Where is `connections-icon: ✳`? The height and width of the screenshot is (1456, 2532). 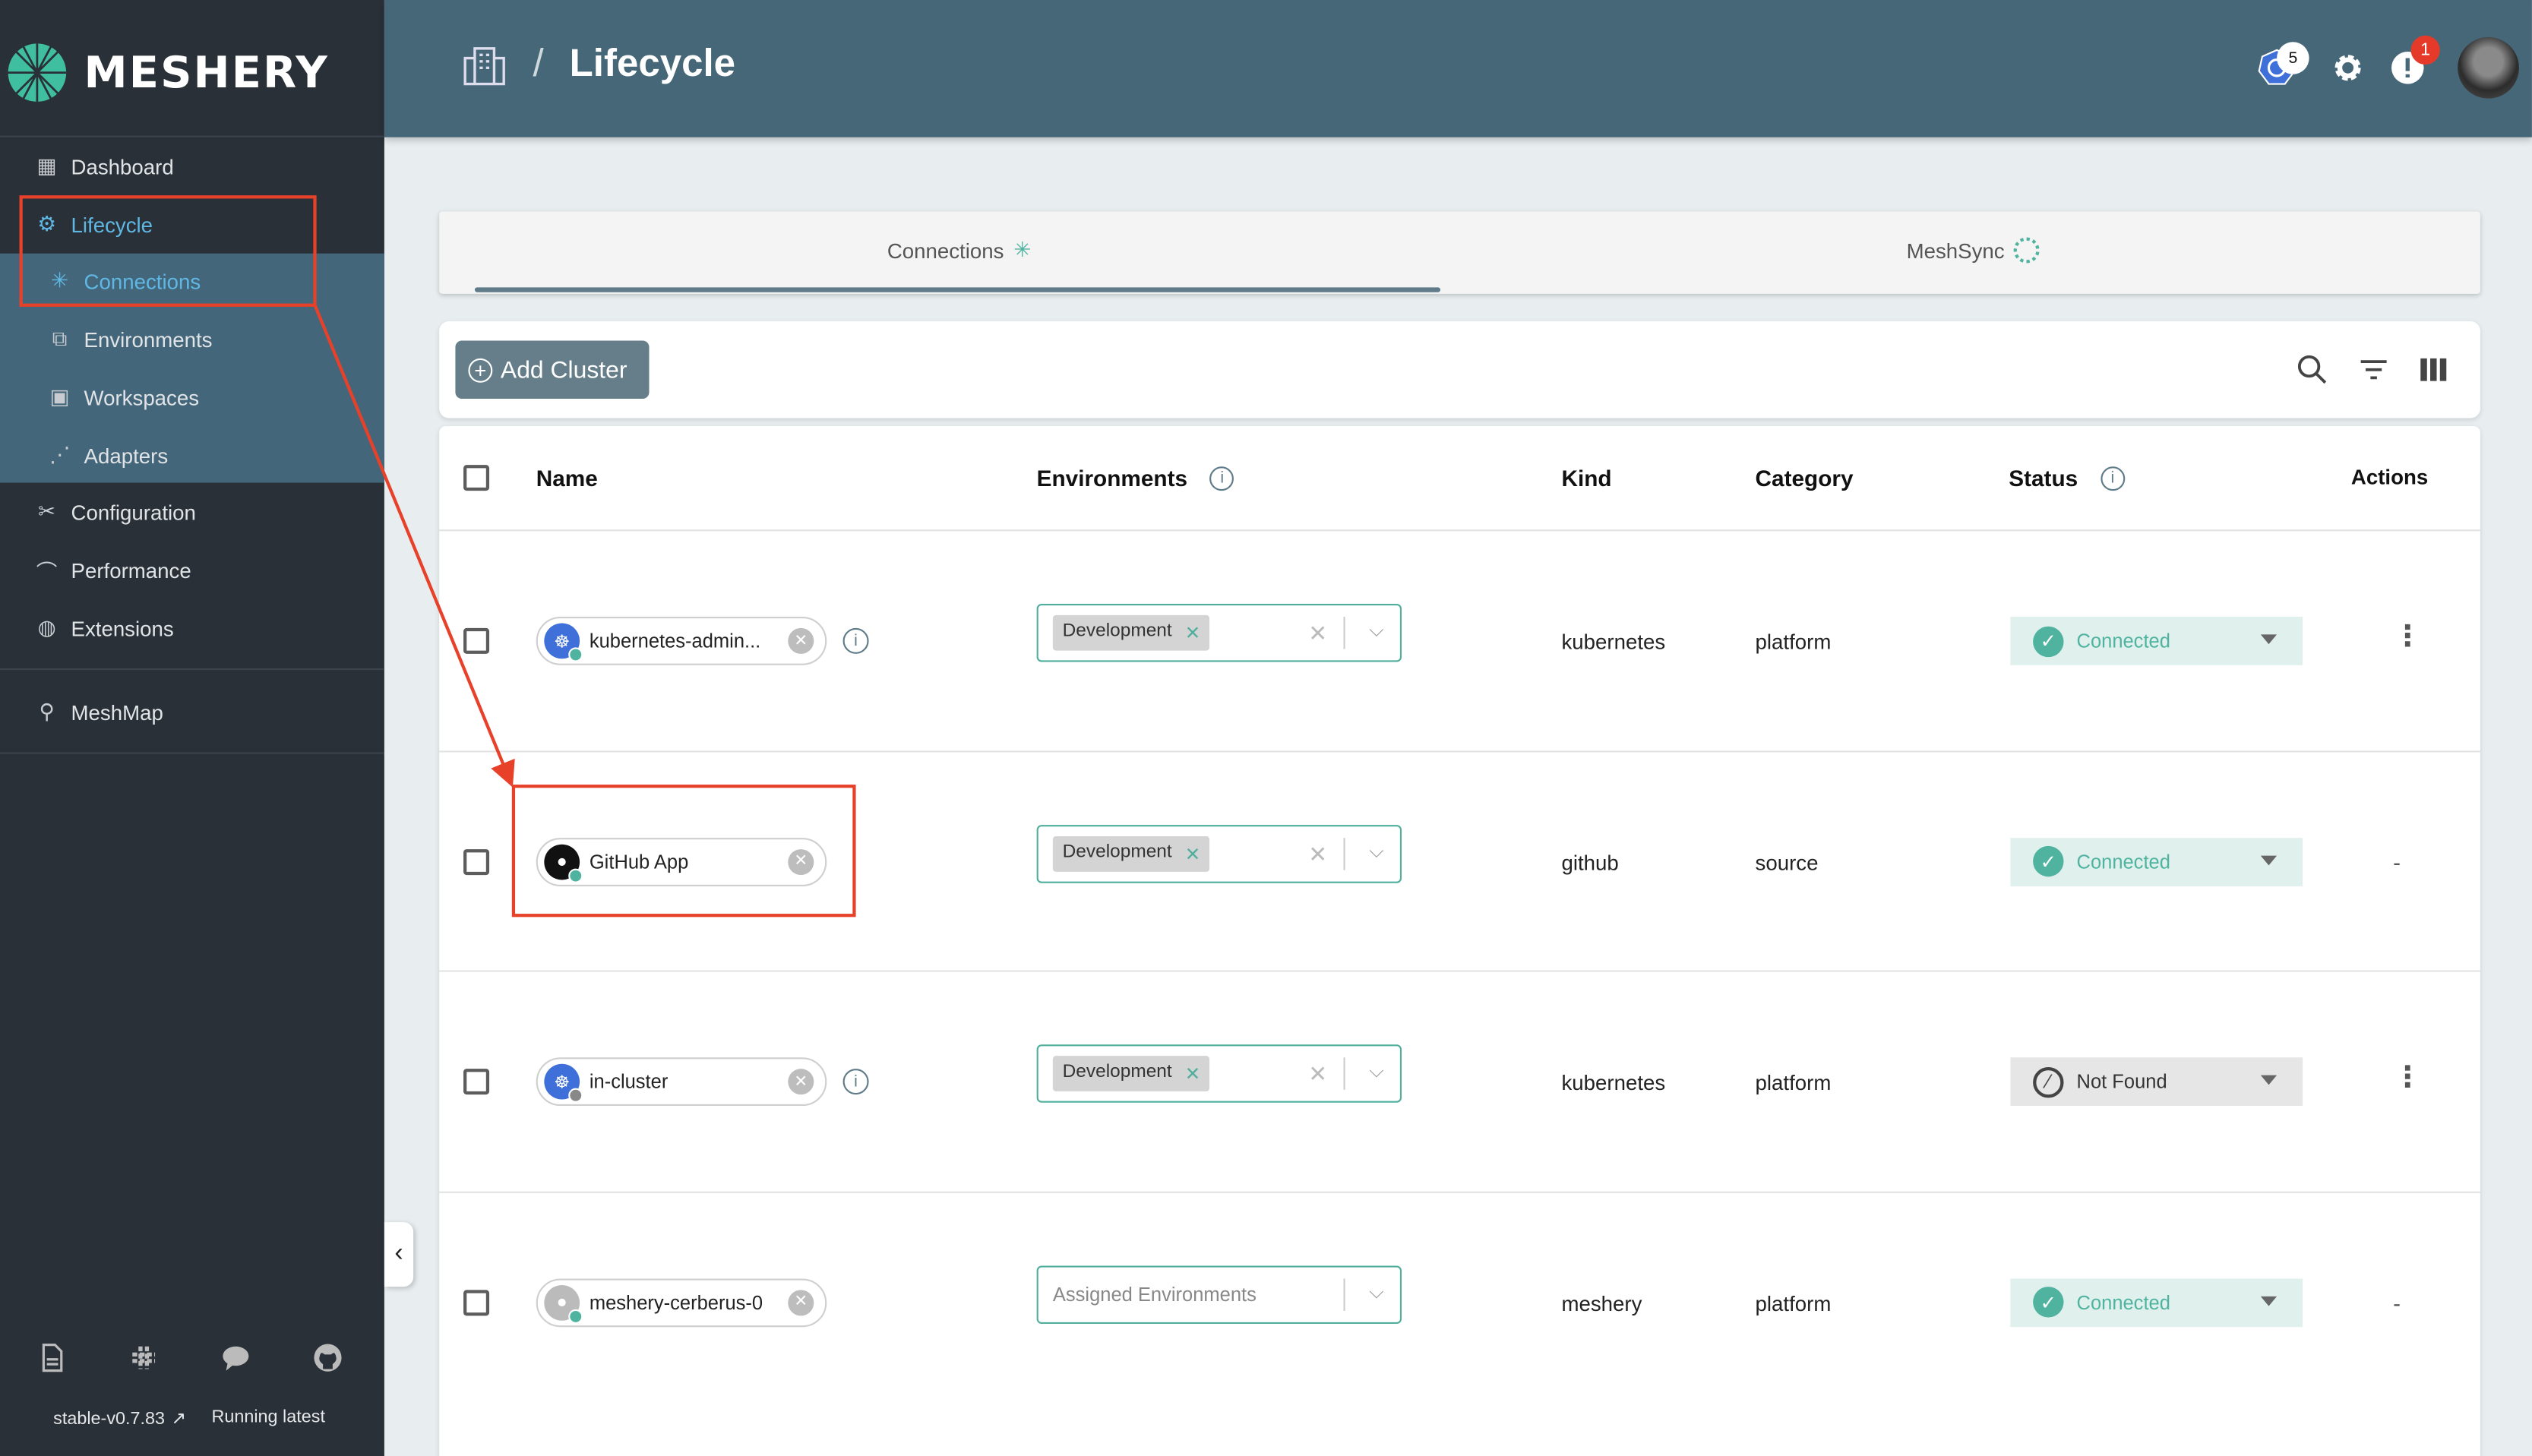
connections-icon: ✳ is located at coordinates (60, 279).